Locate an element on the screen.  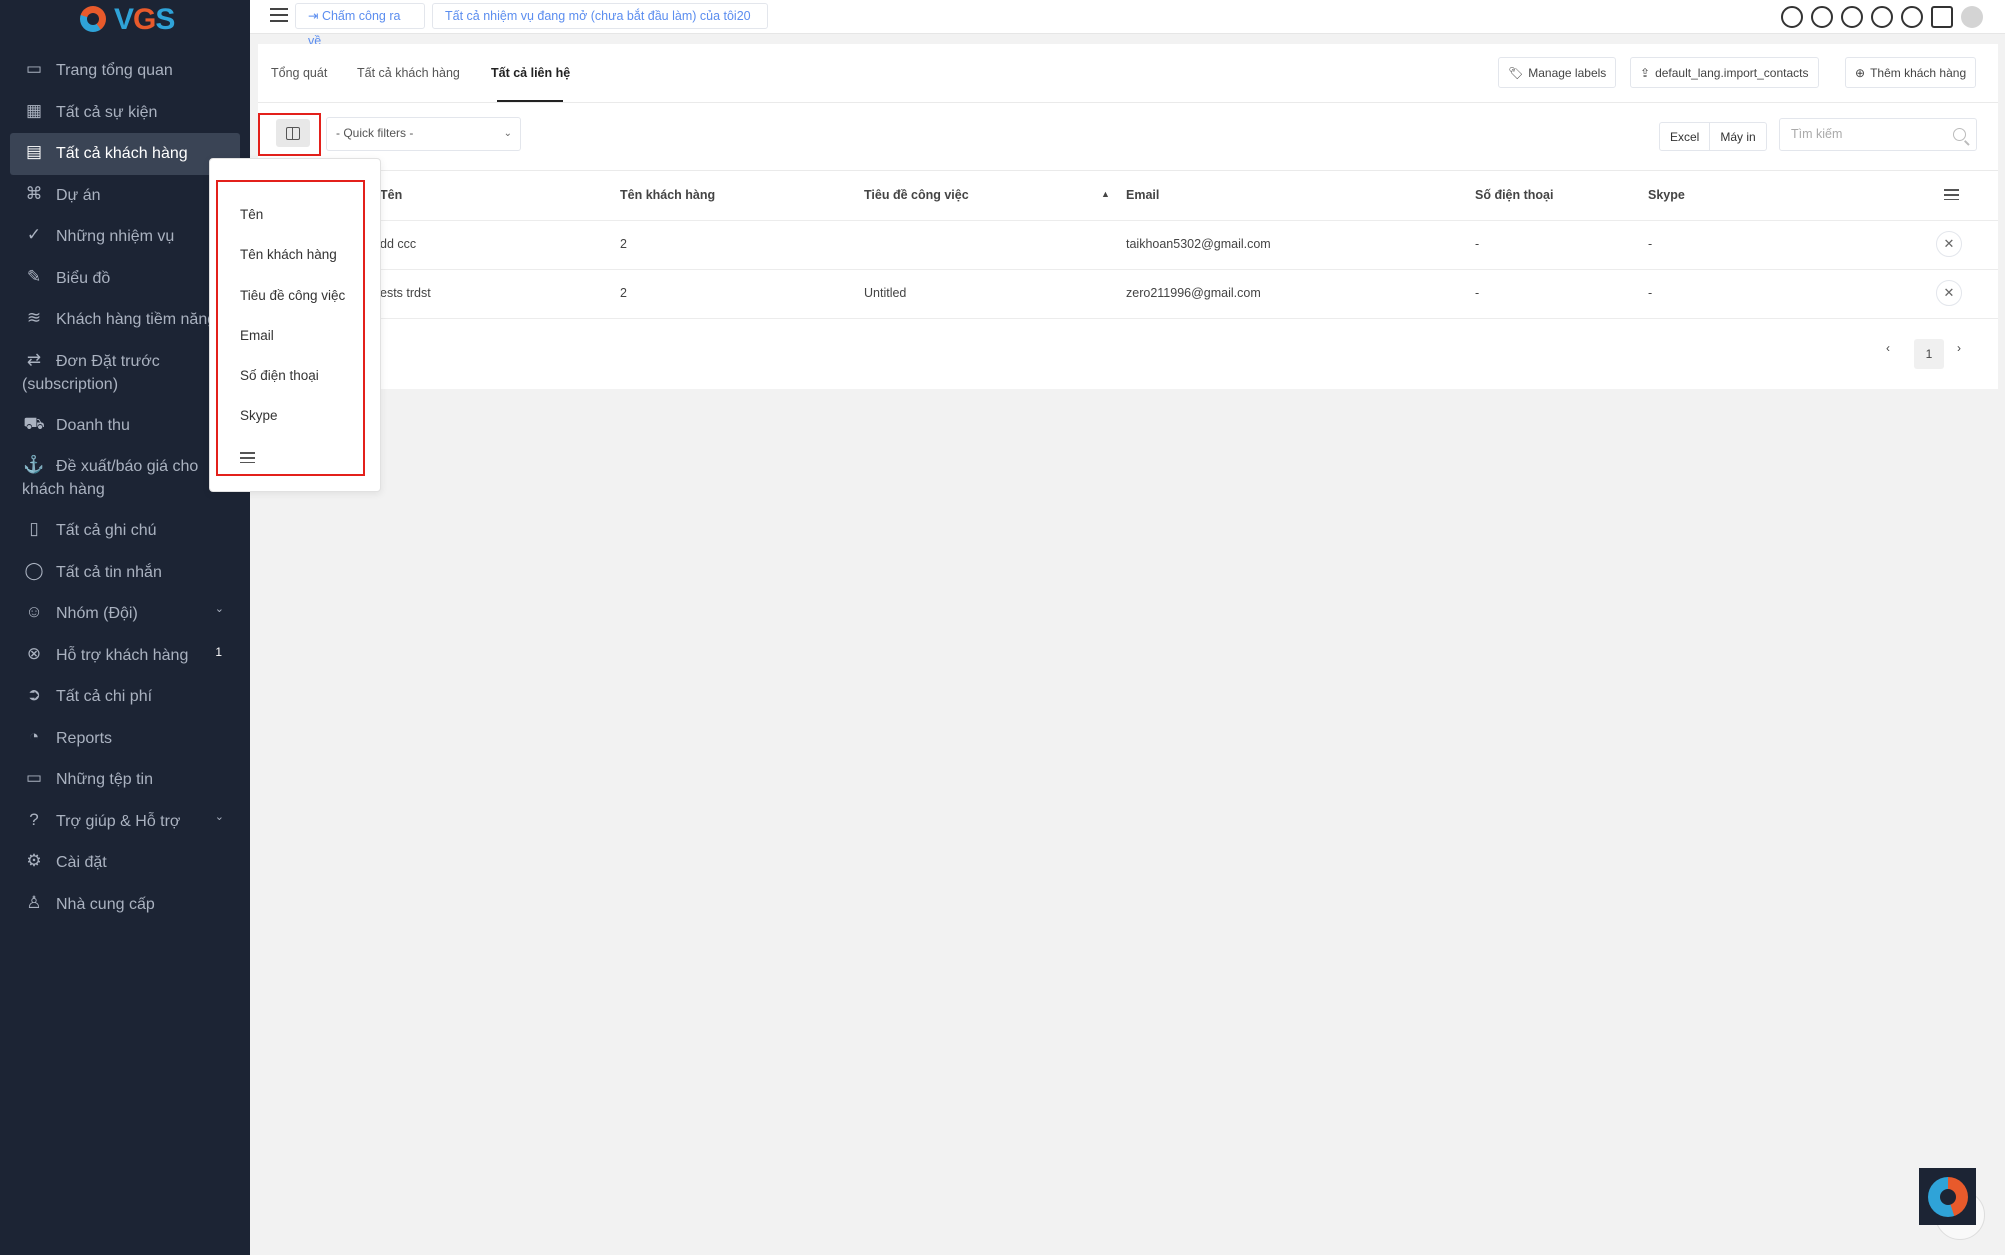
arrow-circle-icon: ➲ is located at coordinates (34, 694).